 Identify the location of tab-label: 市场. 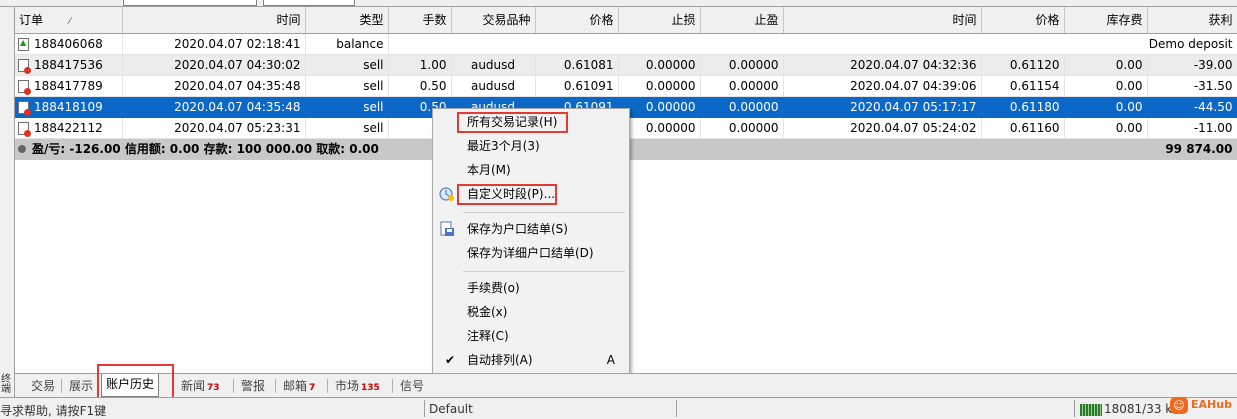
(347, 386).